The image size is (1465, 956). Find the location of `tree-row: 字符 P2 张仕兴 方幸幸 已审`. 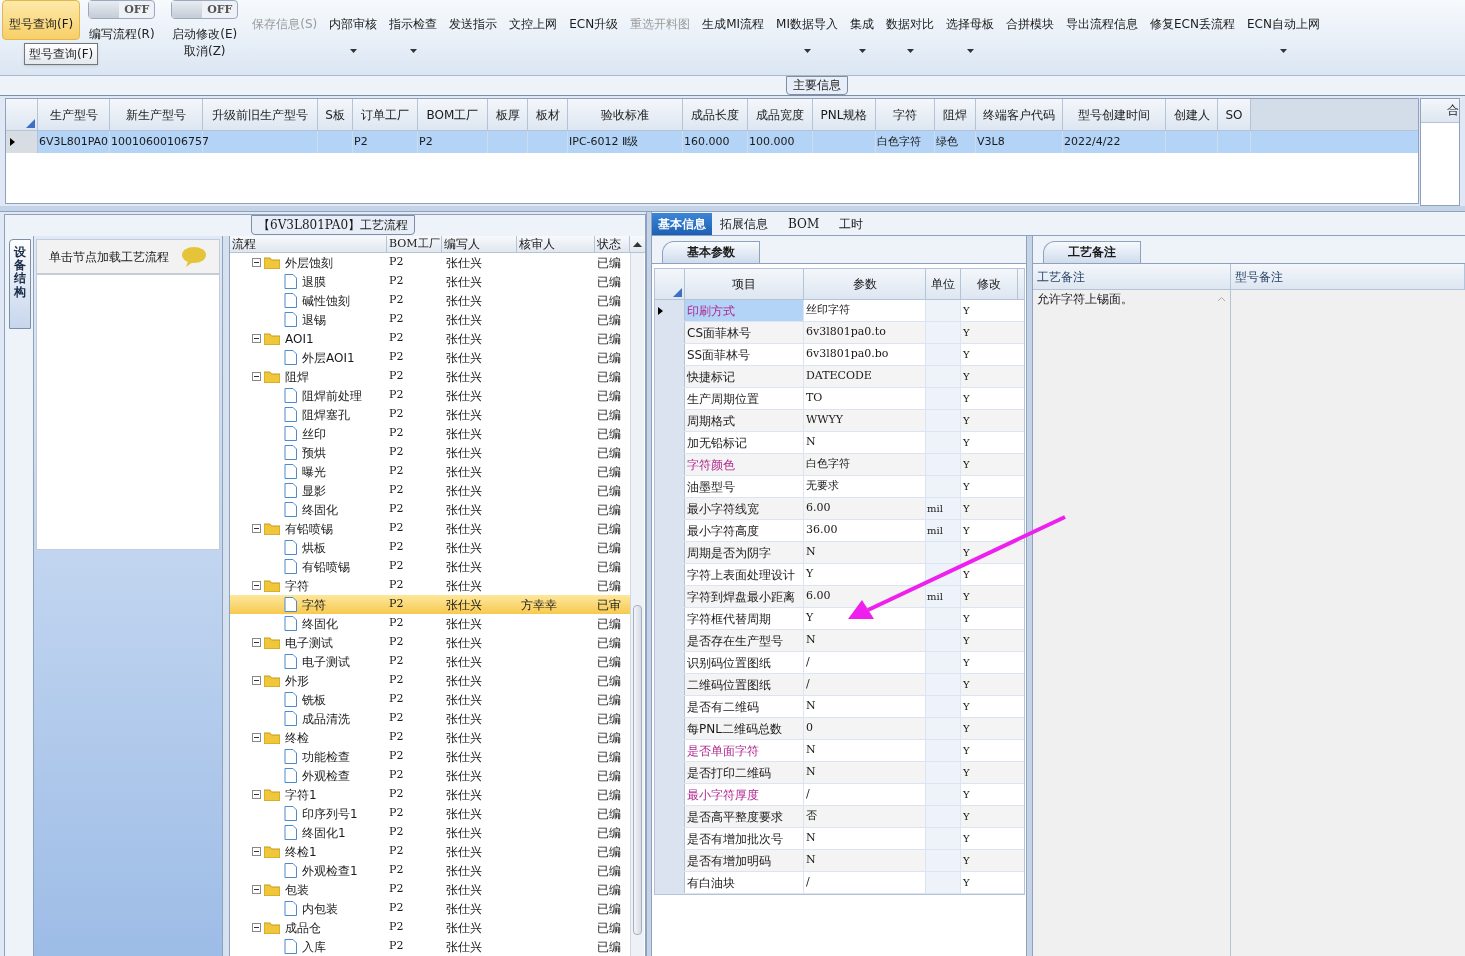

tree-row: 字符 P2 张仕兴 方幸幸 已审 is located at coordinates (430, 604).